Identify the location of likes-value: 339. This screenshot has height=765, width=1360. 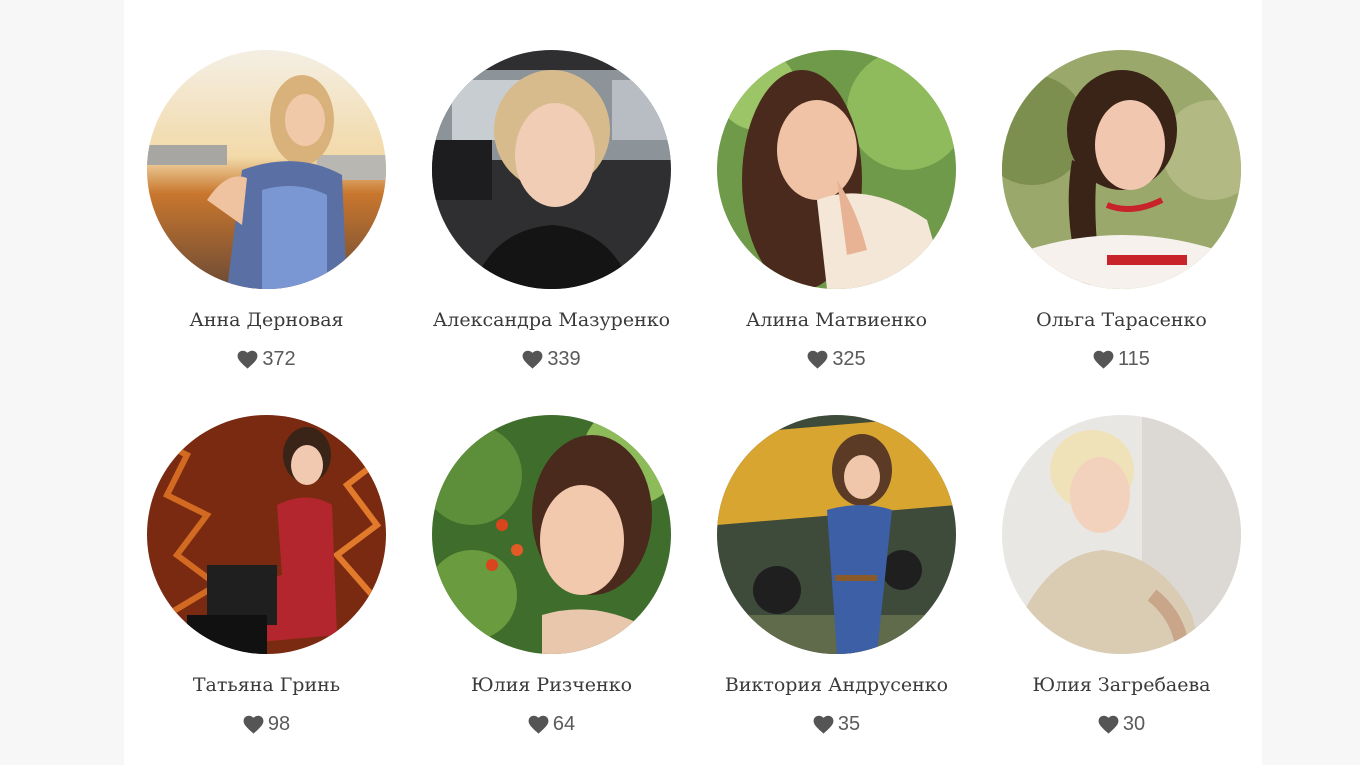
(564, 359).